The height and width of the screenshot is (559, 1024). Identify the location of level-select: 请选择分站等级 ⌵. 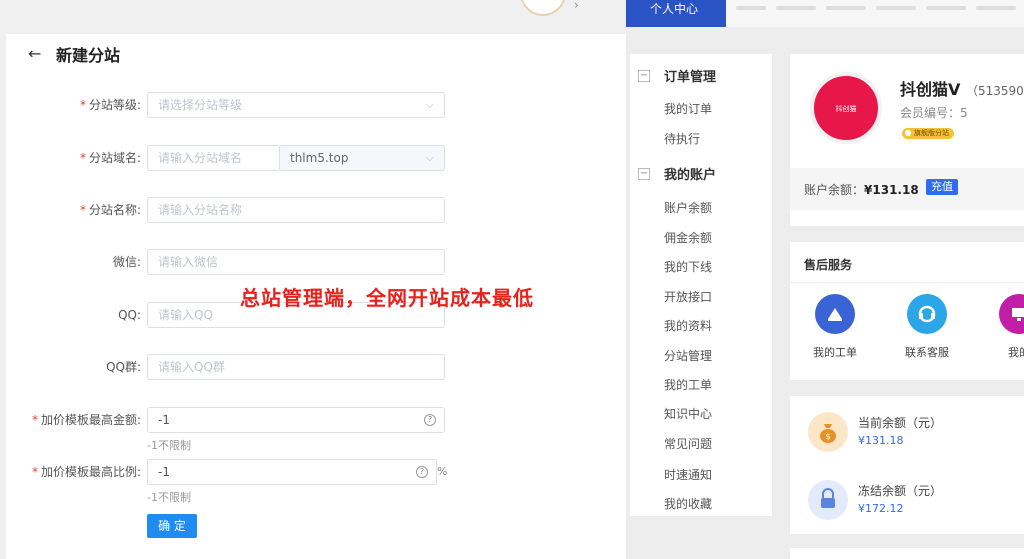
(296, 105).